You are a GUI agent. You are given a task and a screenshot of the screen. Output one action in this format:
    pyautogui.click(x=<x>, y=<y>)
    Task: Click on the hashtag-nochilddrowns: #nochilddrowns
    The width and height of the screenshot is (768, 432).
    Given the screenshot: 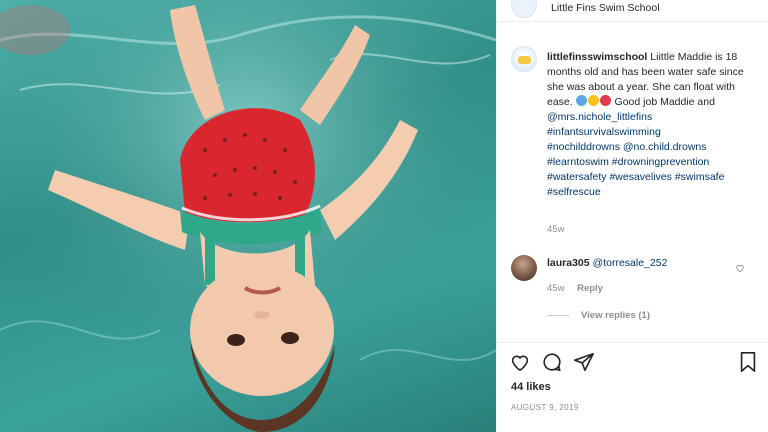 What is the action you would take?
    pyautogui.click(x=583, y=147)
    